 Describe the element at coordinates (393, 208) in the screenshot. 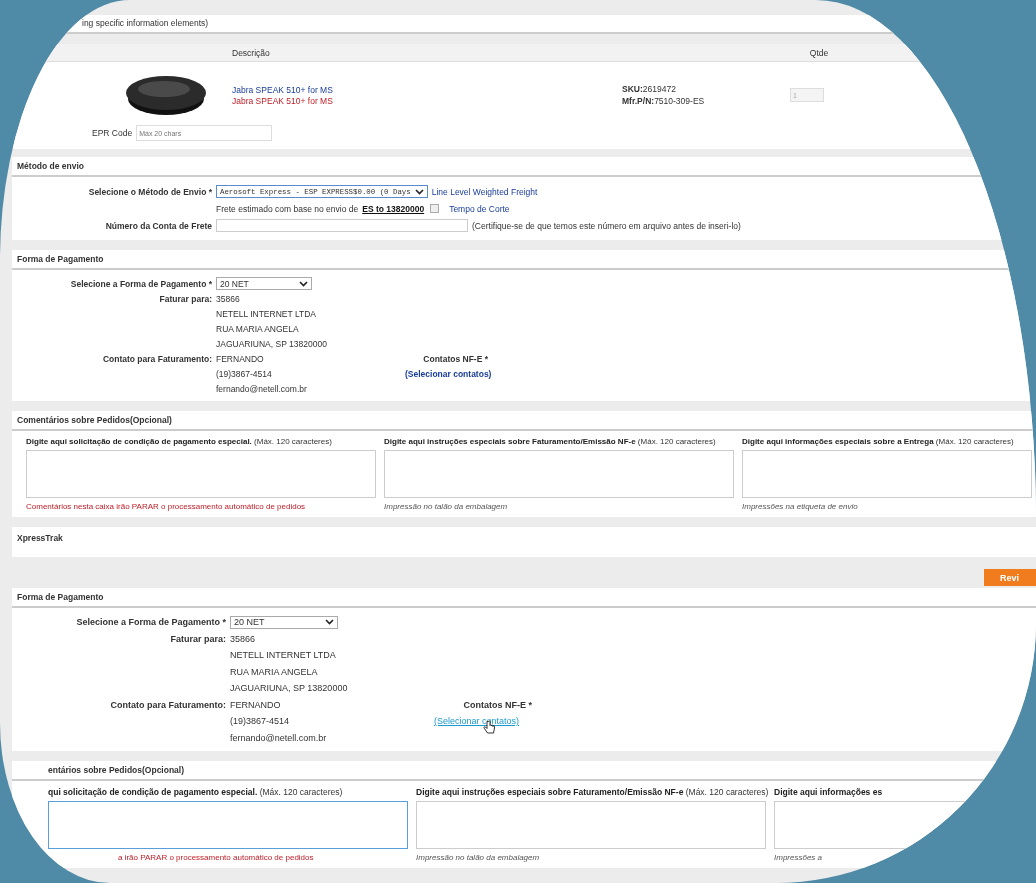

I see `destination-link: ES to 13820000` at that location.